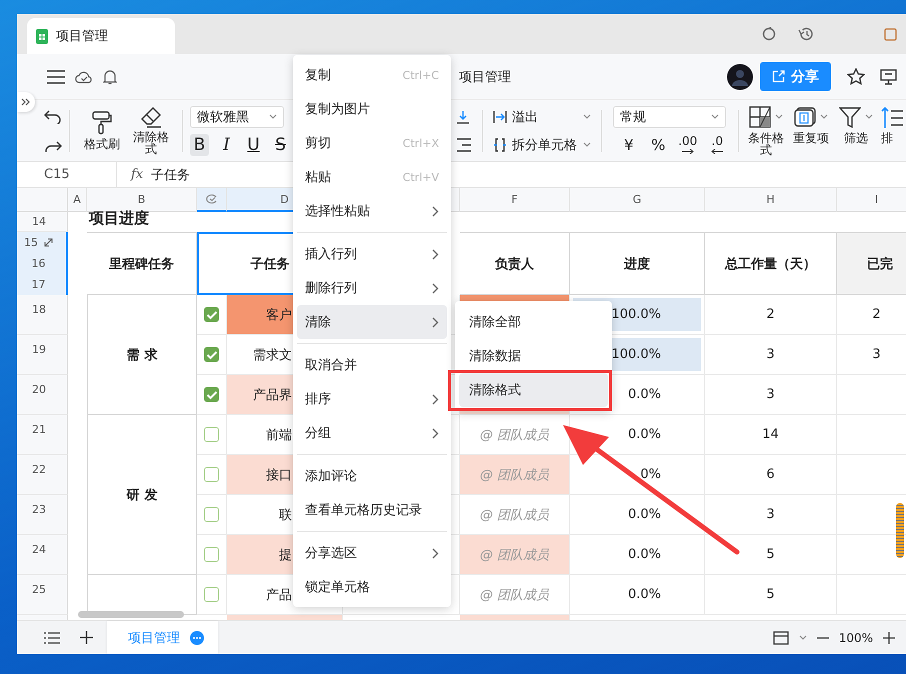 The height and width of the screenshot is (674, 906). I want to click on row-header: 19, so click(42, 355).